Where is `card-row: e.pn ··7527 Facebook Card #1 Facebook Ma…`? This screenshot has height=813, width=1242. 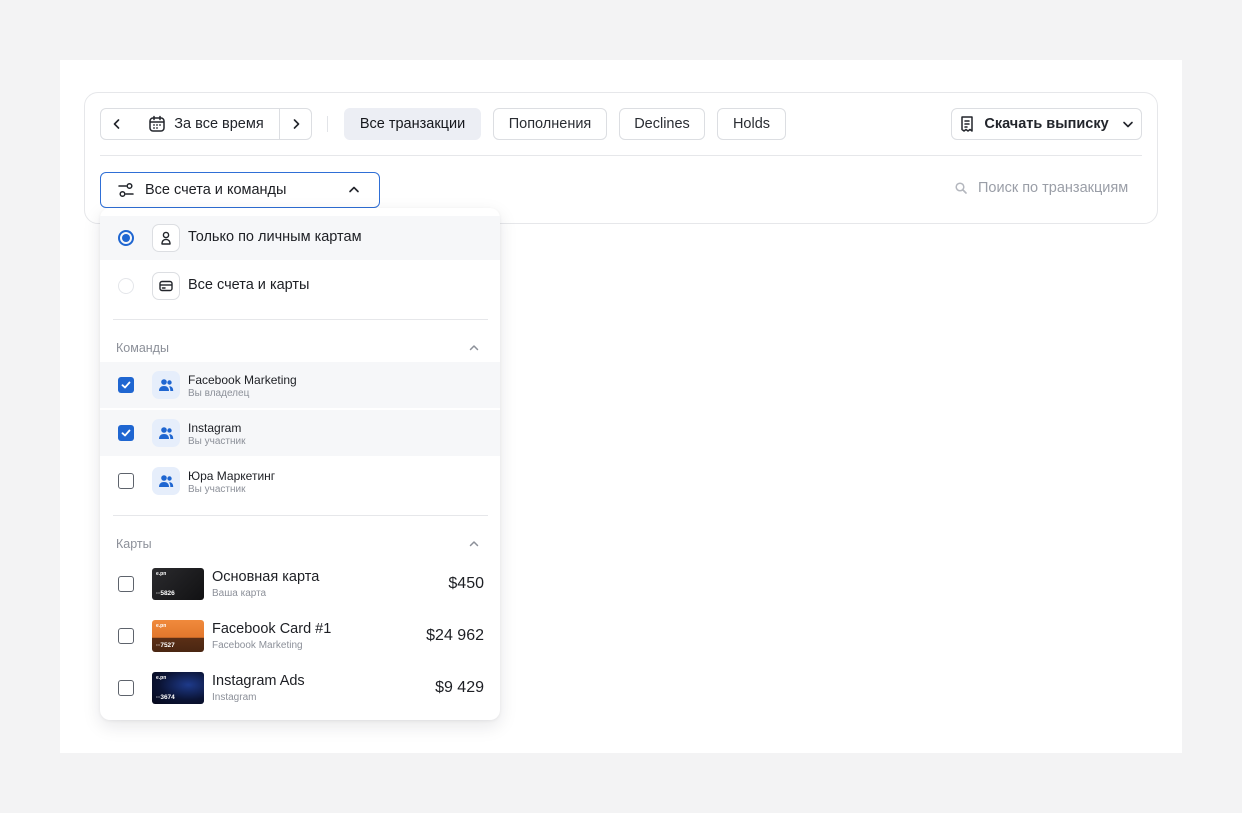
card-row: e.pn ··7527 Facebook Card #1 Facebook Ma… is located at coordinates (300, 636).